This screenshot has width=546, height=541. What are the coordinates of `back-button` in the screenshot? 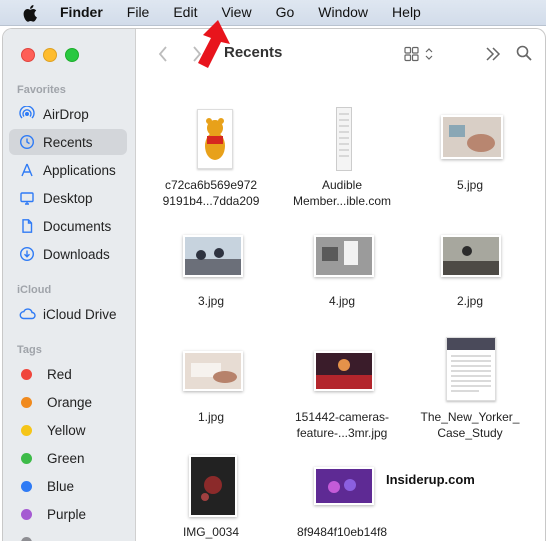 It's located at (163, 54).